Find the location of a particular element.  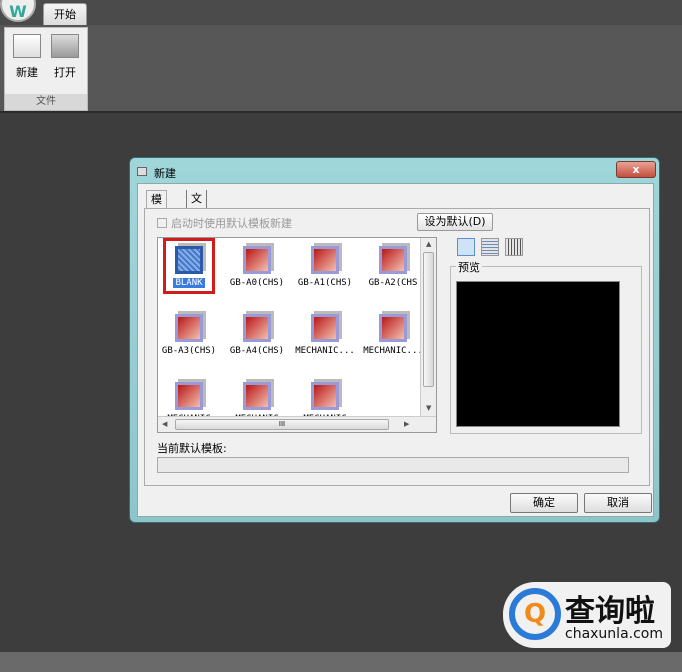

ribbon-tab-start: 开始 is located at coordinates (65, 14).